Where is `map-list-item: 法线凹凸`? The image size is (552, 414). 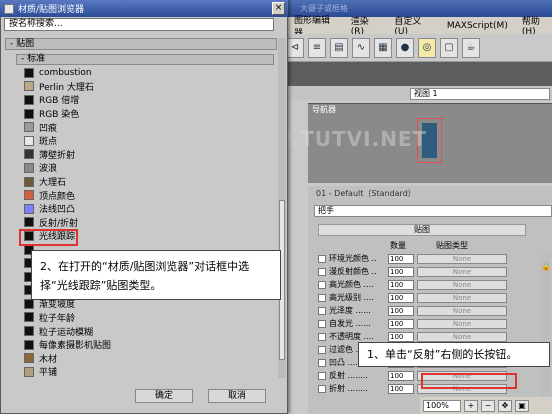 map-list-item: 法线凹凸 is located at coordinates (150, 209).